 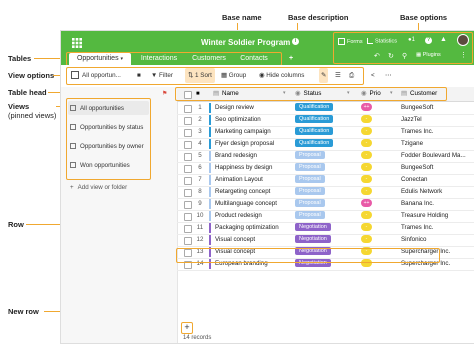 What do you see at coordinates (100, 165) in the screenshot?
I see `view-item-won: Won opportunities` at bounding box center [100, 165].